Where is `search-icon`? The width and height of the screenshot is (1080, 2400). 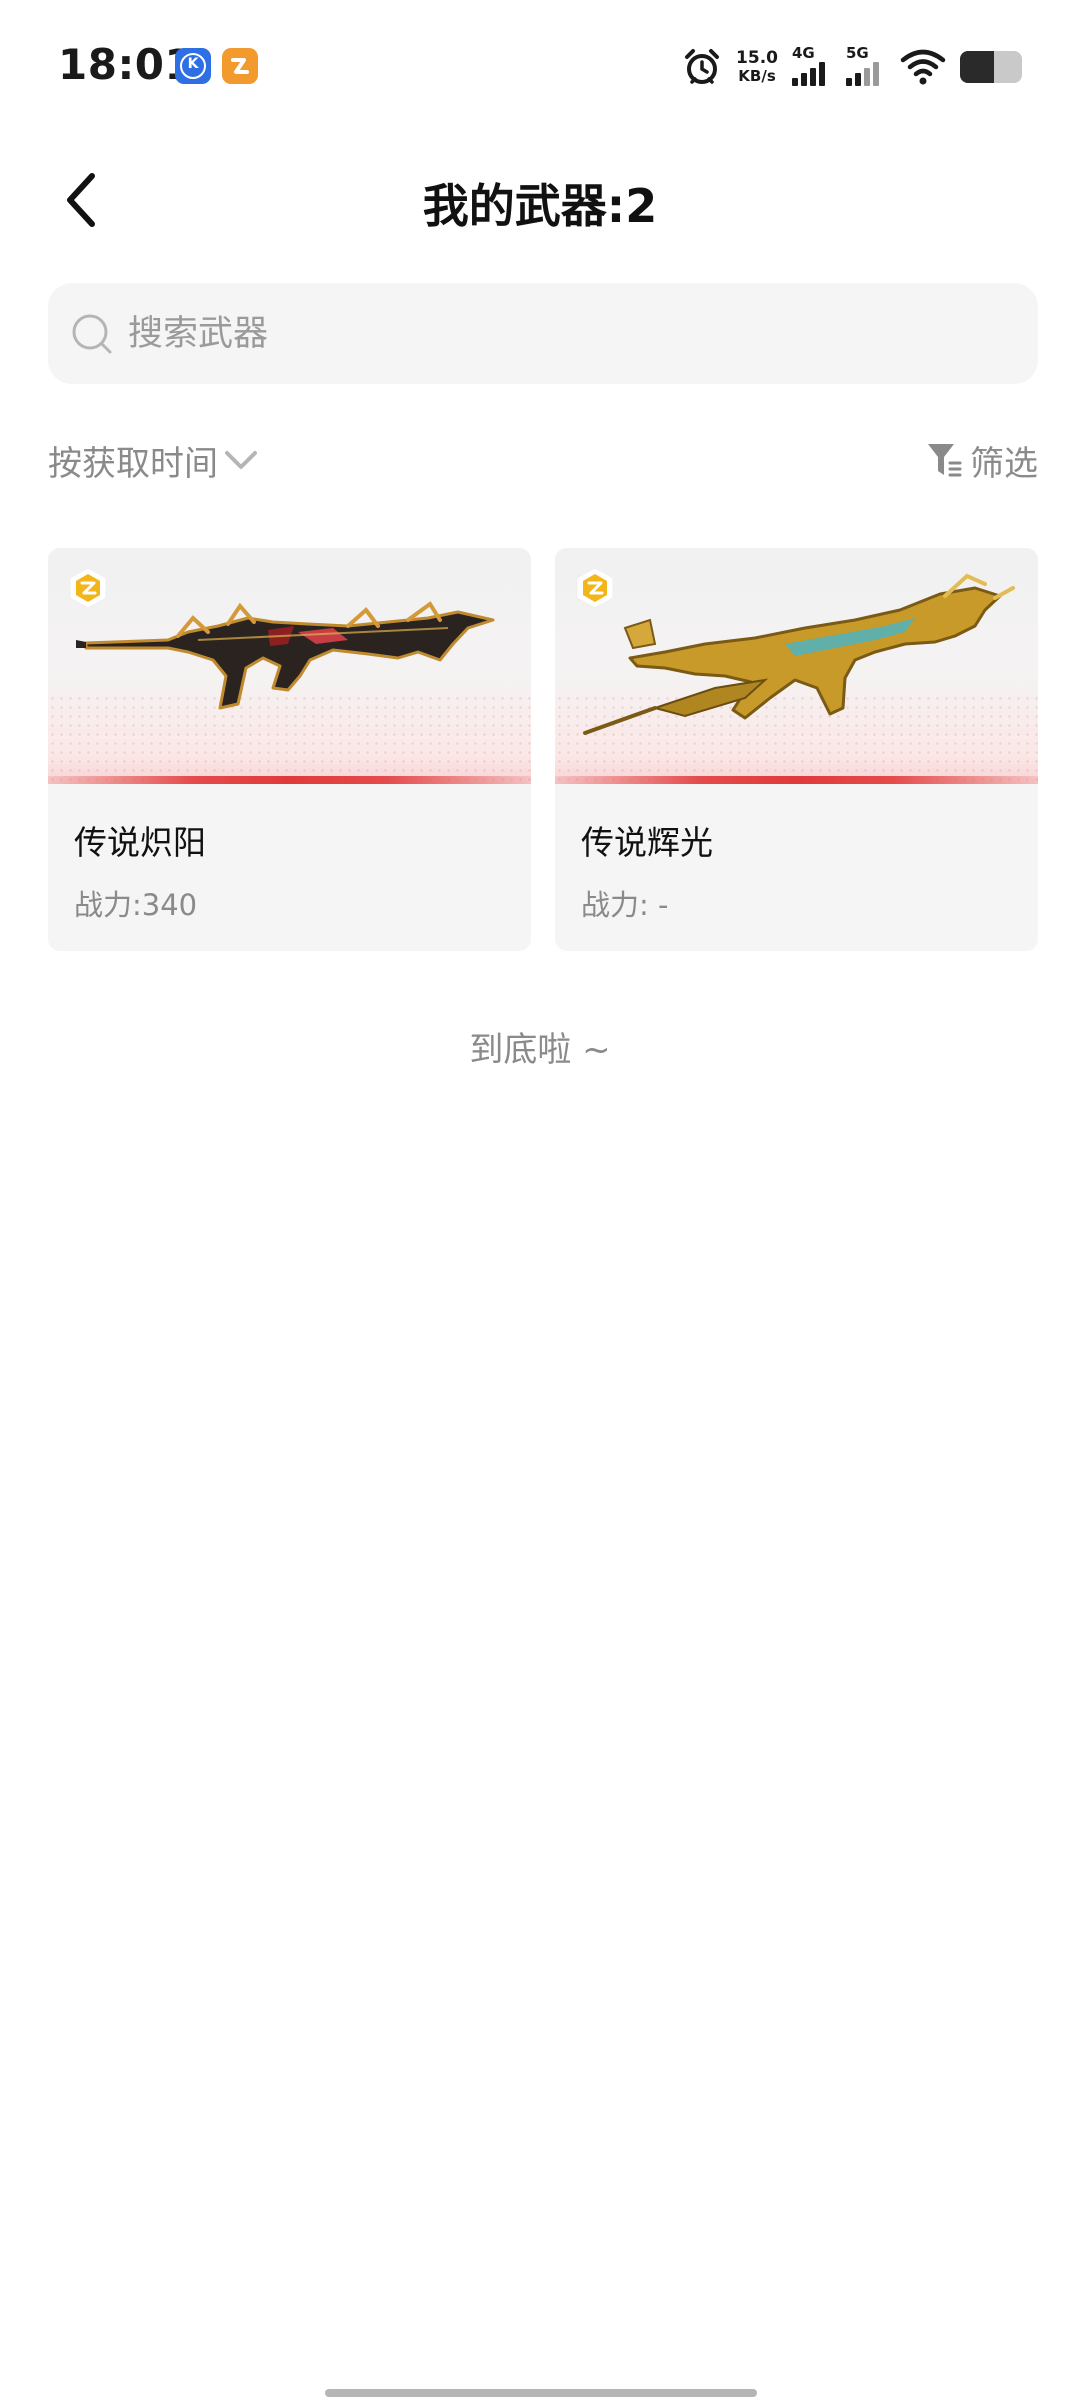 search-icon is located at coordinates (92, 333).